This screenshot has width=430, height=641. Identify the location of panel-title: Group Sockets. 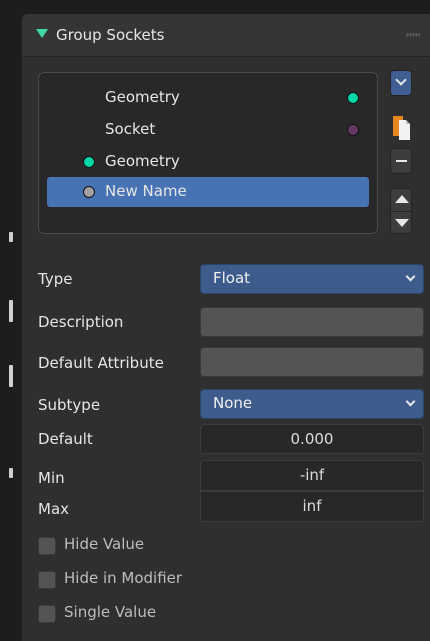
(110, 35).